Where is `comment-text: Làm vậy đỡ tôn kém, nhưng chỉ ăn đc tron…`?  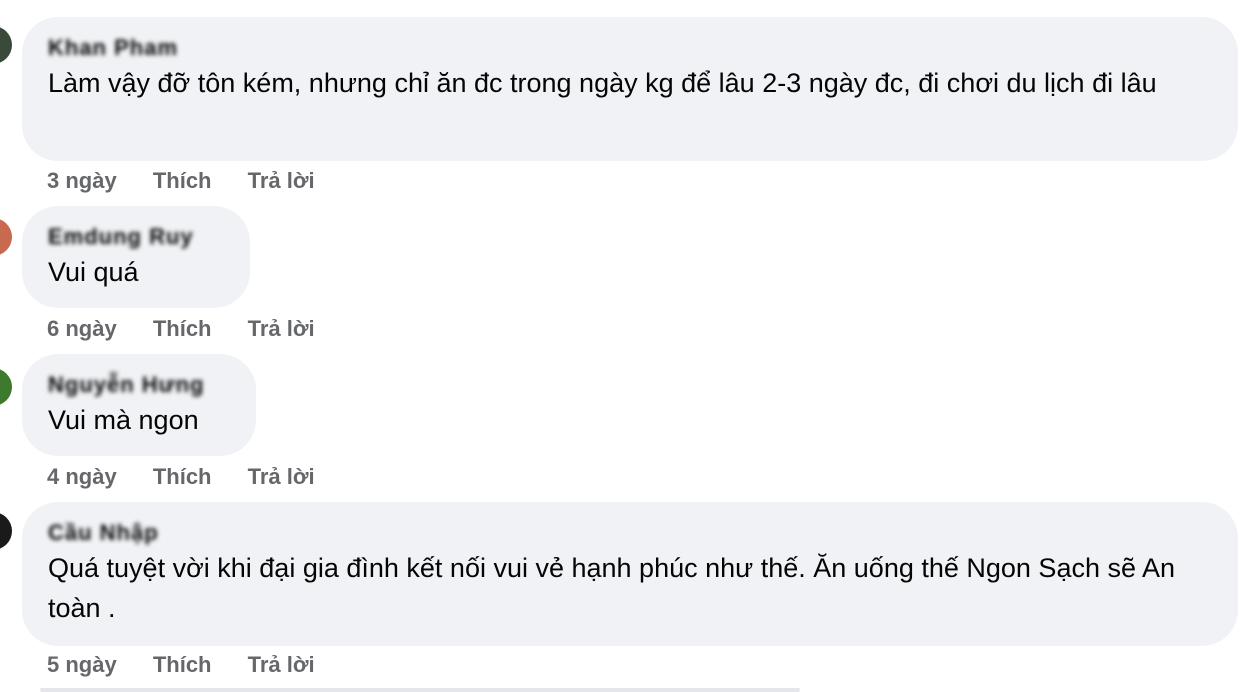
comment-text: Làm vậy đỡ tôn kém, nhưng chỉ ăn đc tron… is located at coordinates (602, 83).